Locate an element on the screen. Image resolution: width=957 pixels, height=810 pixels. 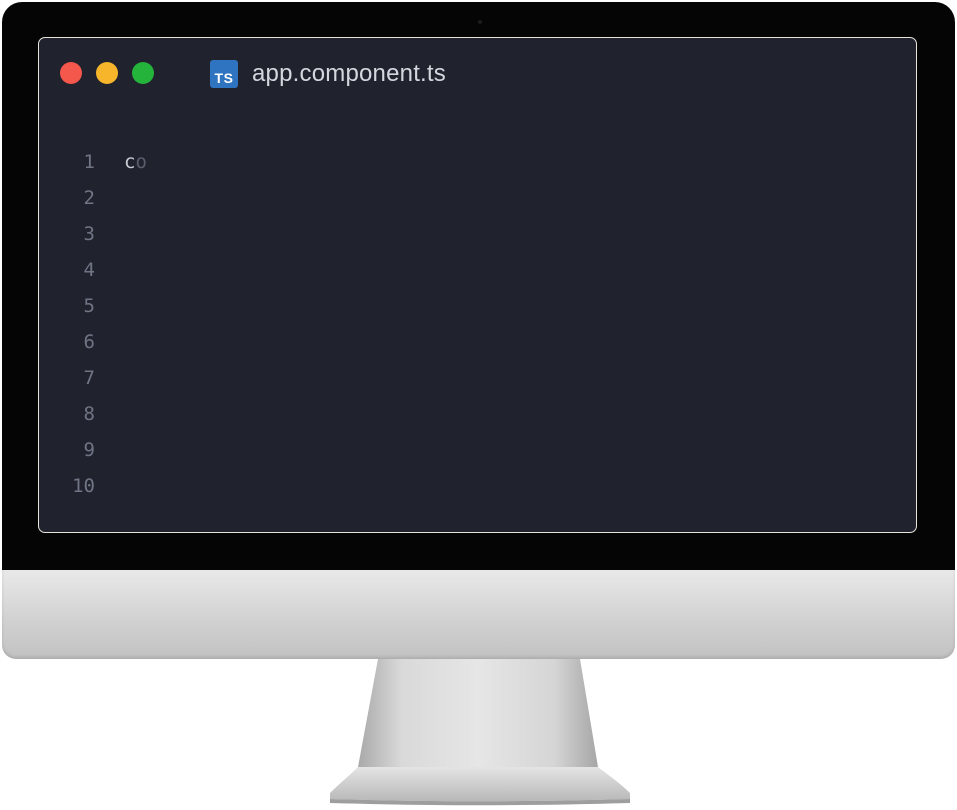
code-line: 4 is located at coordinates (477, 270).